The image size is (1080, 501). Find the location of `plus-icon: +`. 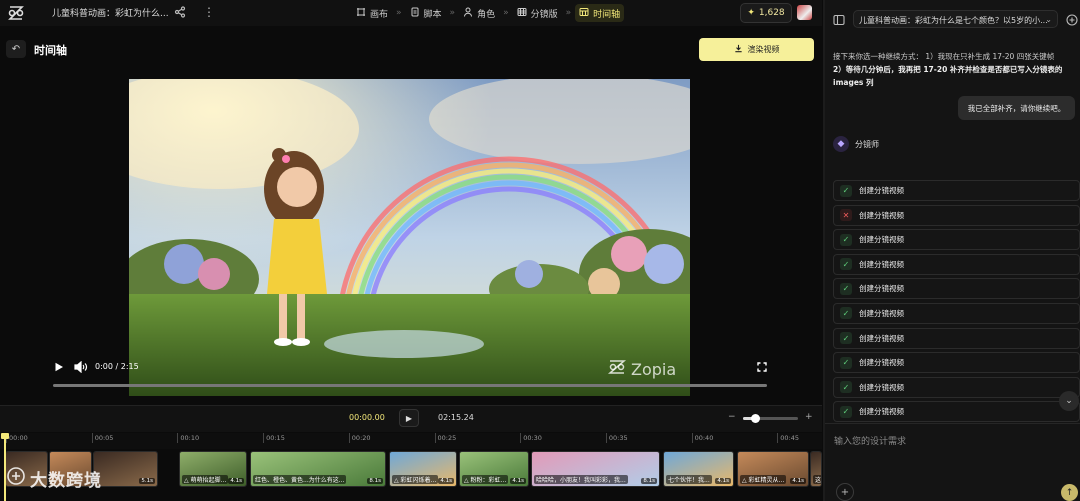

plus-icon: + is located at coordinates (845, 492).